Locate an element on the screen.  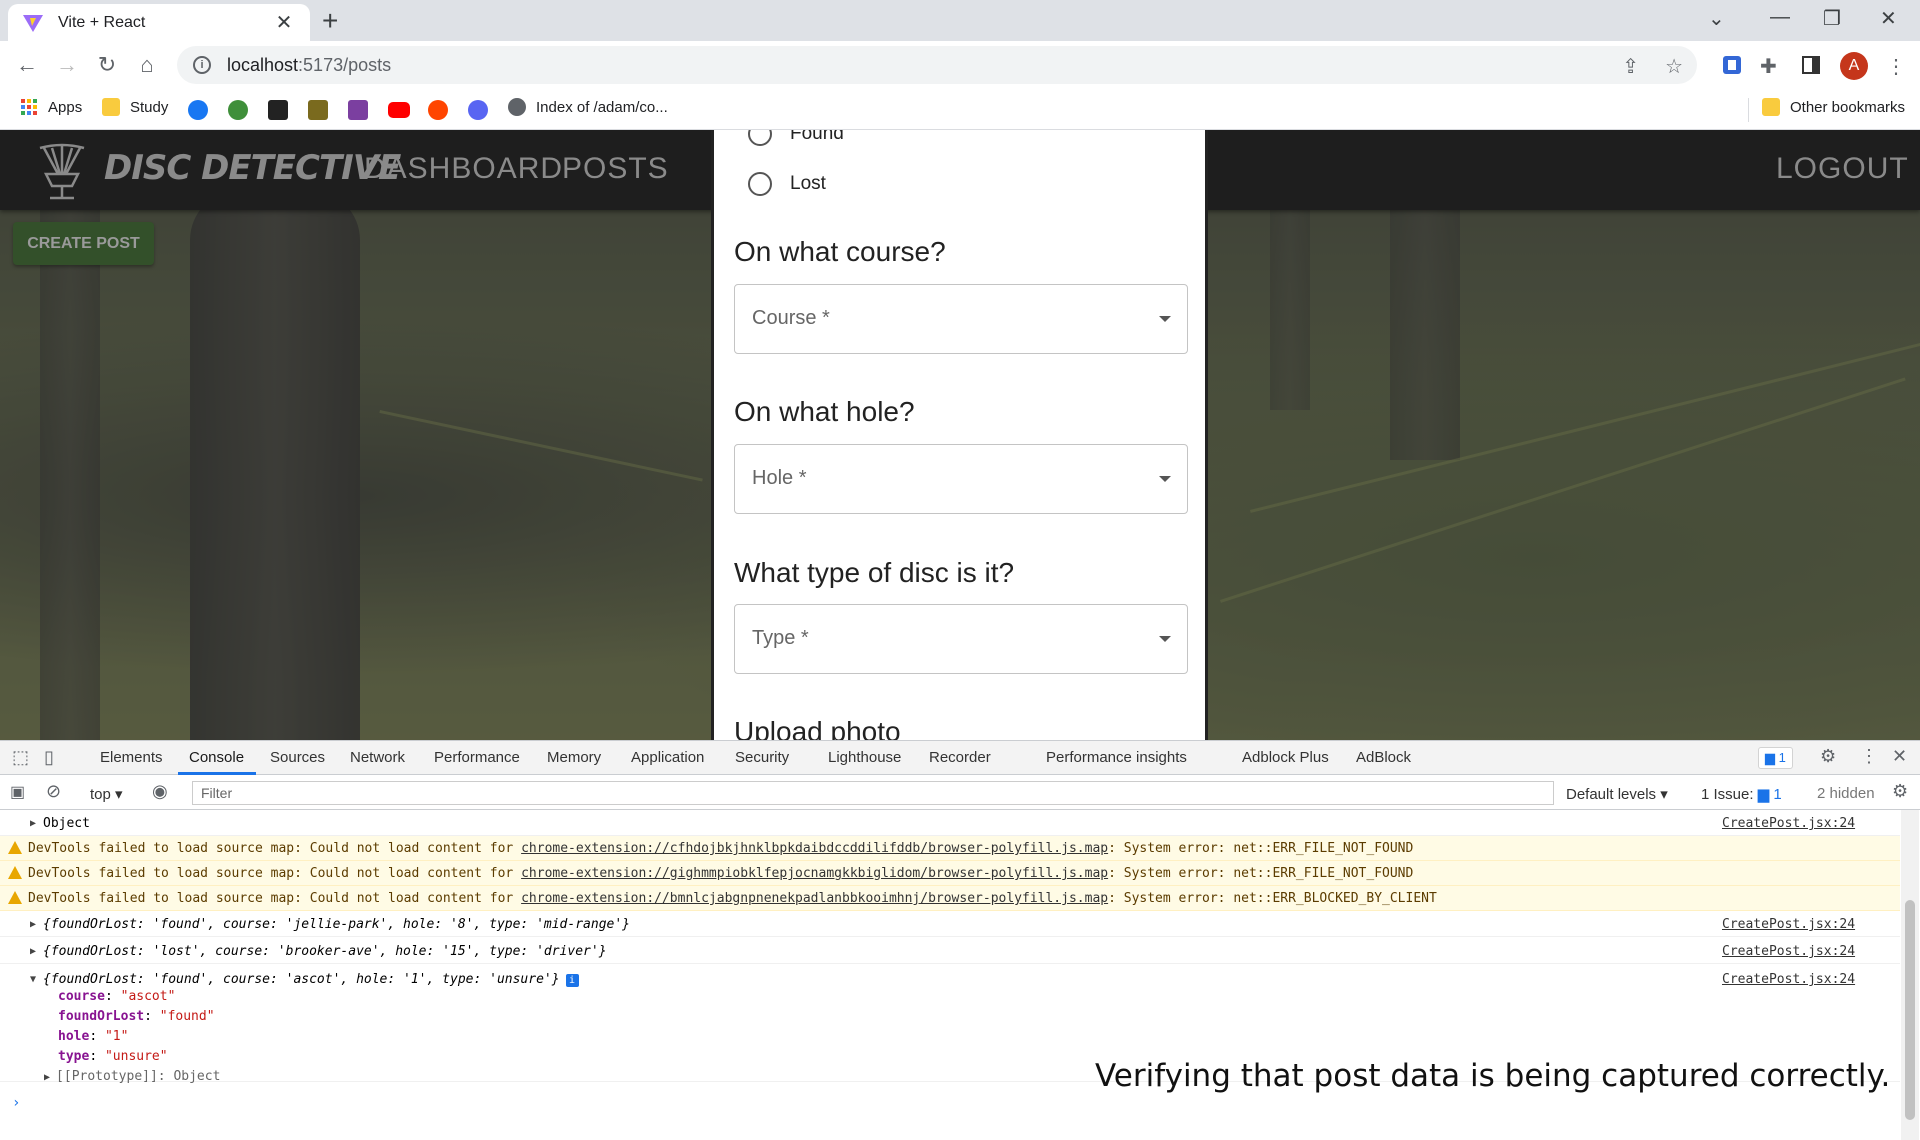
info-icon: i is located at coordinates (572, 980).